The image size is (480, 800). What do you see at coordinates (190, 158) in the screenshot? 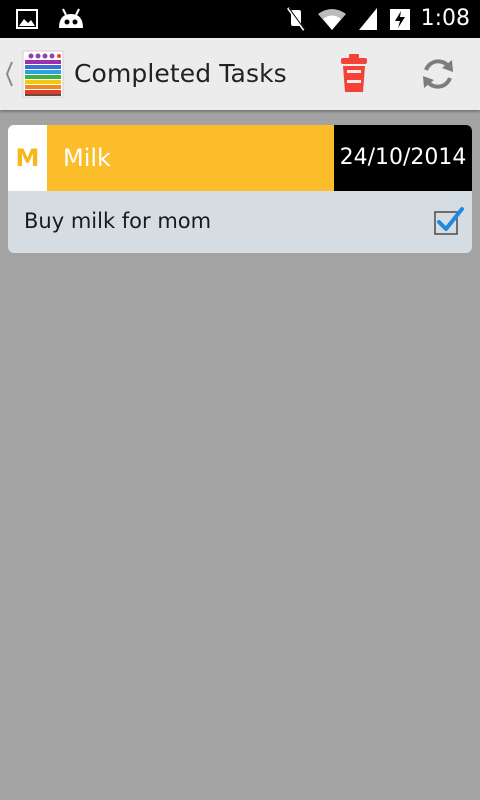
I see `task-name: Milk` at bounding box center [190, 158].